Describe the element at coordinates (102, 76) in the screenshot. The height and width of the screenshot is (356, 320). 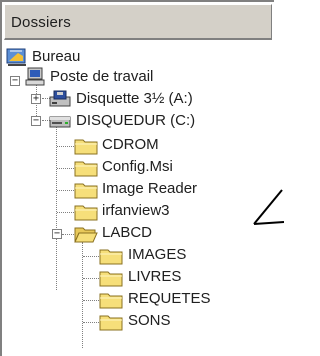
I see `tree-item-label: Poste de travail` at that location.